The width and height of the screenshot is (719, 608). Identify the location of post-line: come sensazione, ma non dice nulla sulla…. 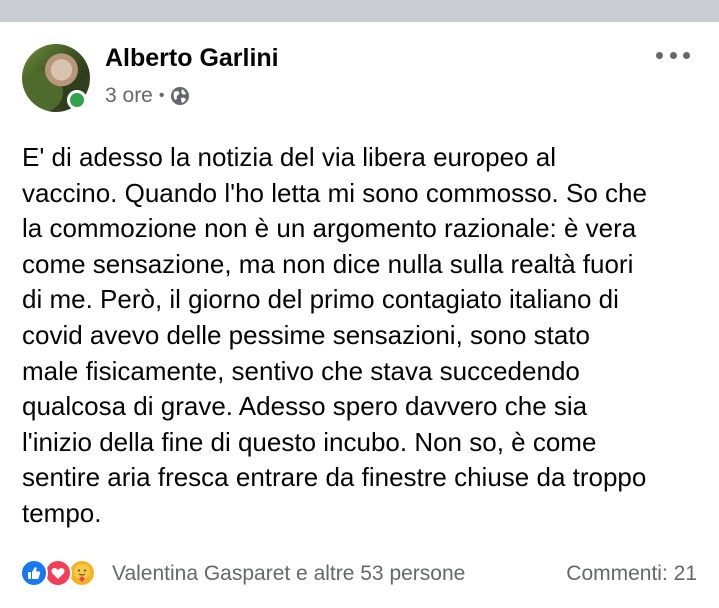
(328, 263).